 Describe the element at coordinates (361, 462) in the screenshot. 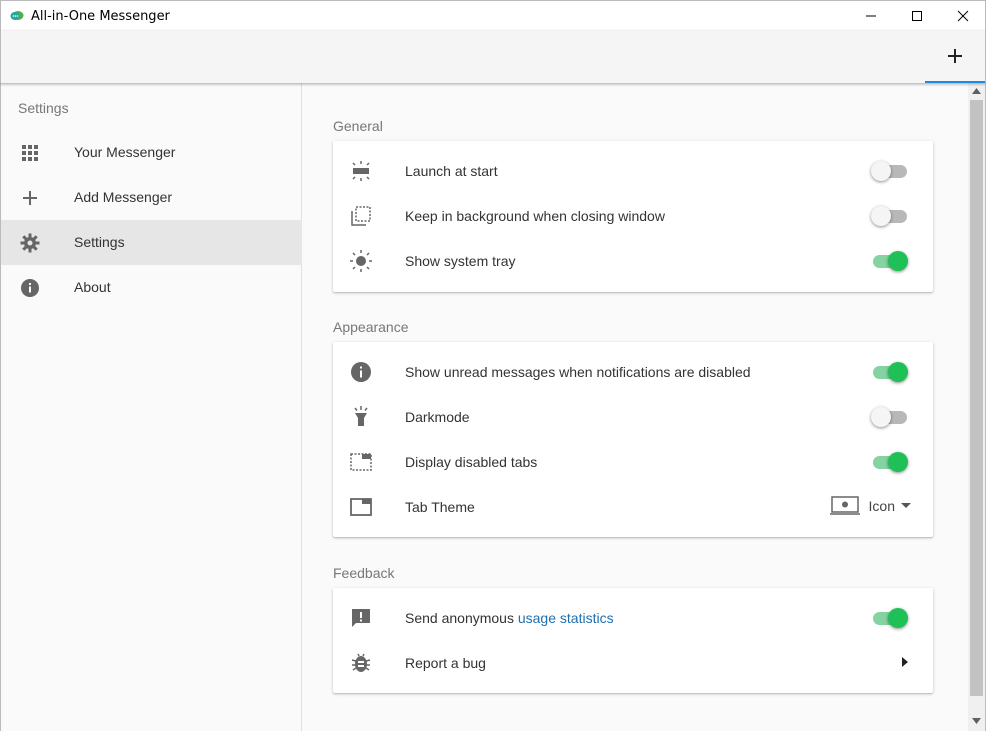

I see `tab-dashed-icon` at that location.